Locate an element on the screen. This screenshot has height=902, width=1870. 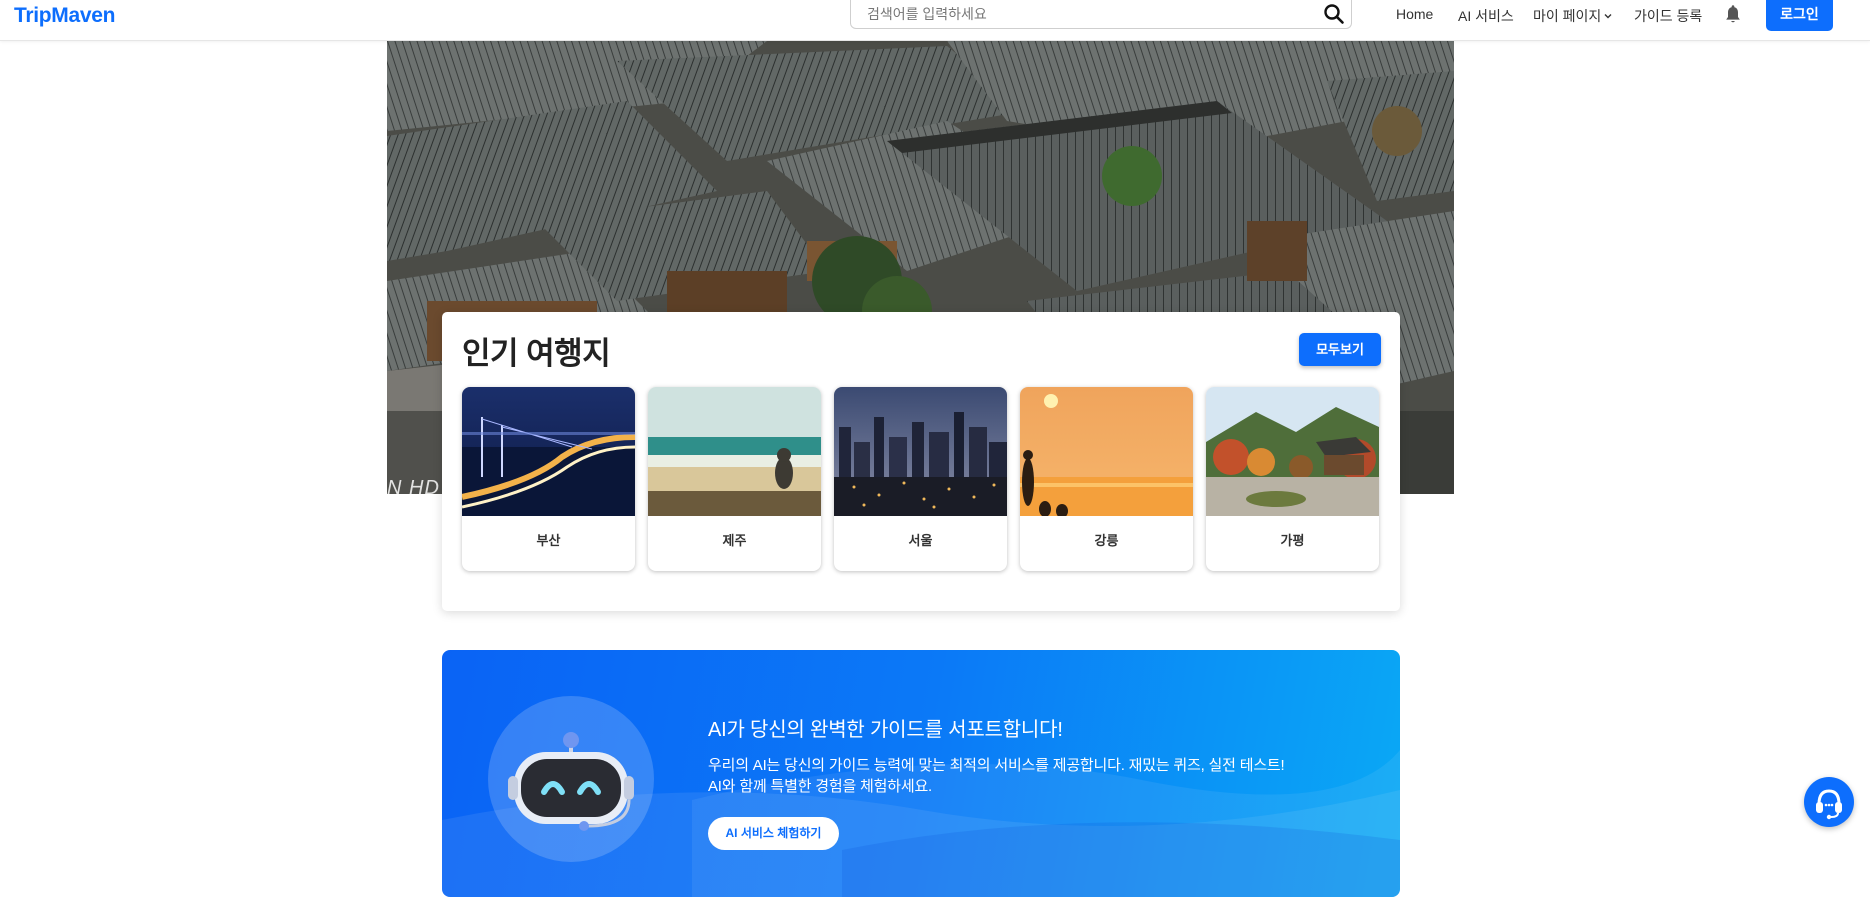
gapyeong-photo is located at coordinates (1292, 451).